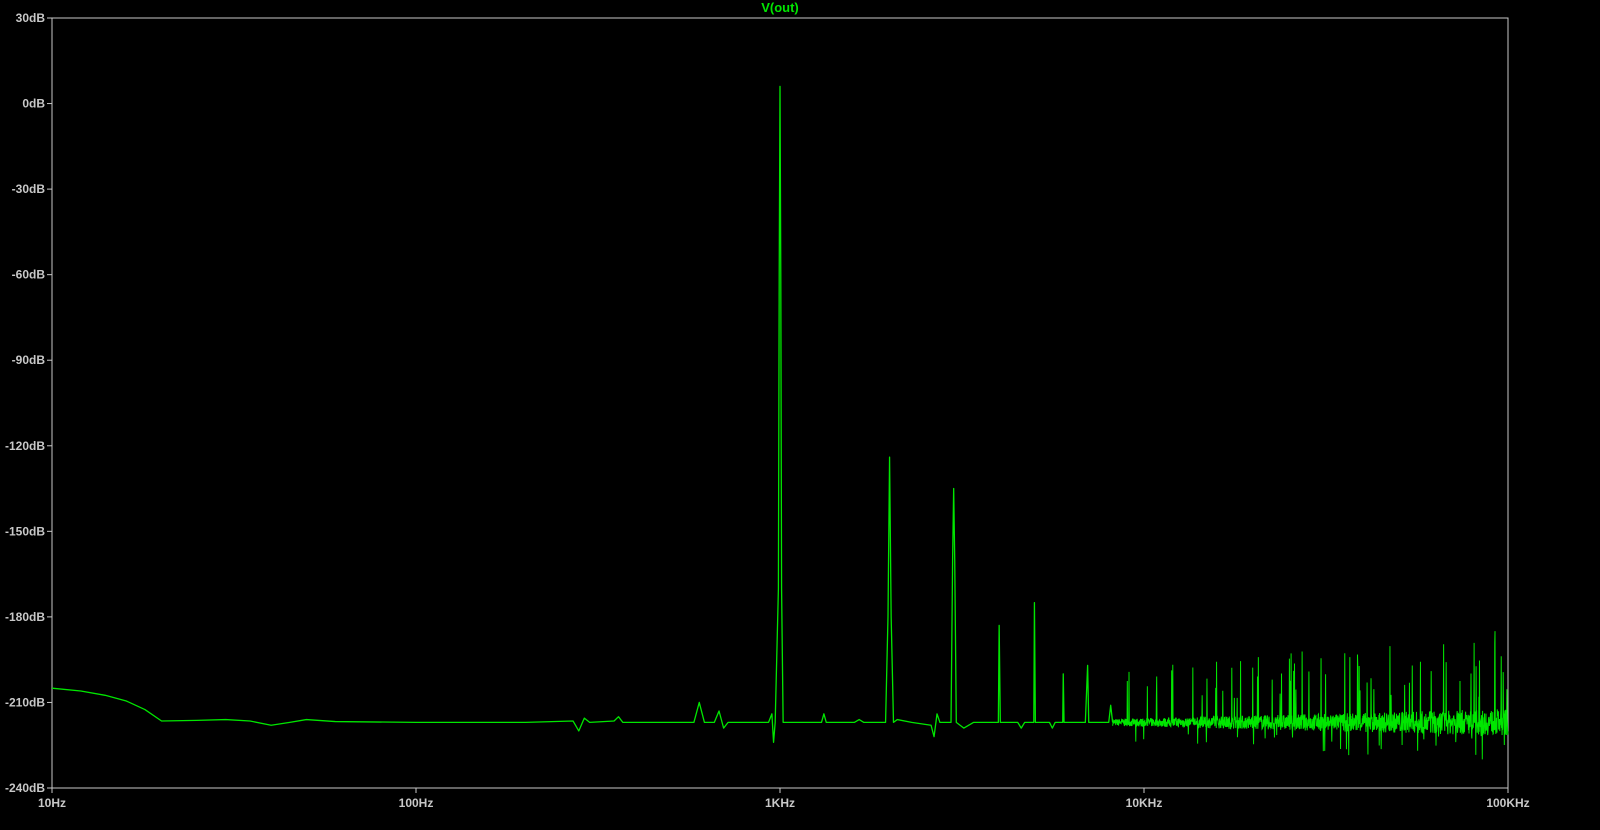 The image size is (1600, 830). Describe the element at coordinates (31, 18) in the screenshot. I see `y-tick-label: 30dB` at that location.